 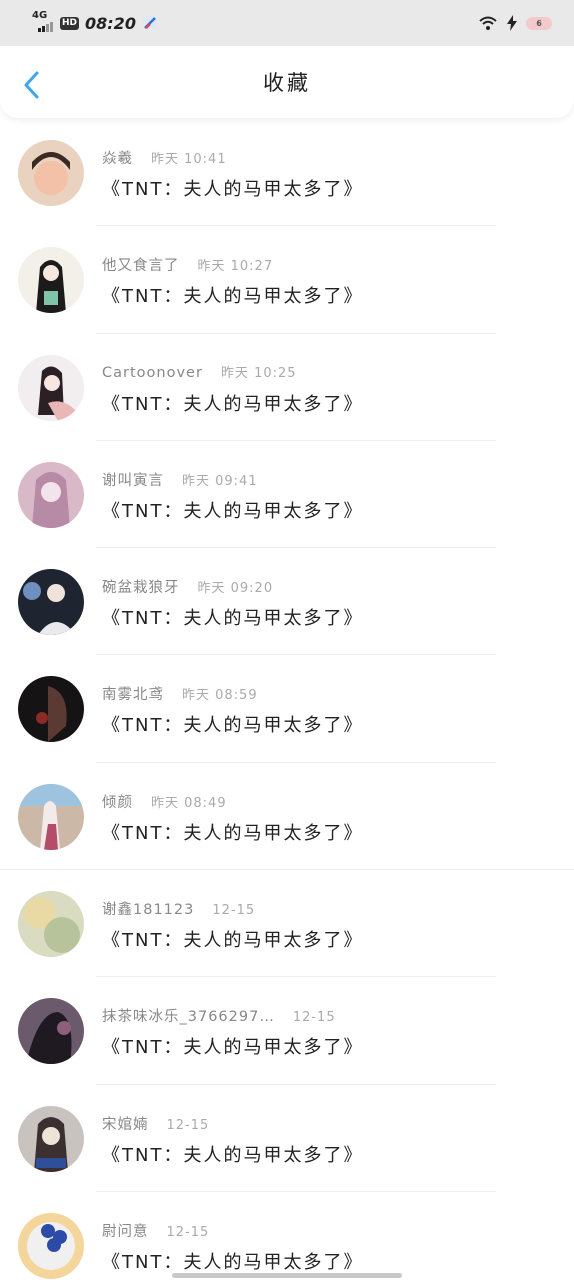 I want to click on battery-level: 6, so click(x=539, y=23).